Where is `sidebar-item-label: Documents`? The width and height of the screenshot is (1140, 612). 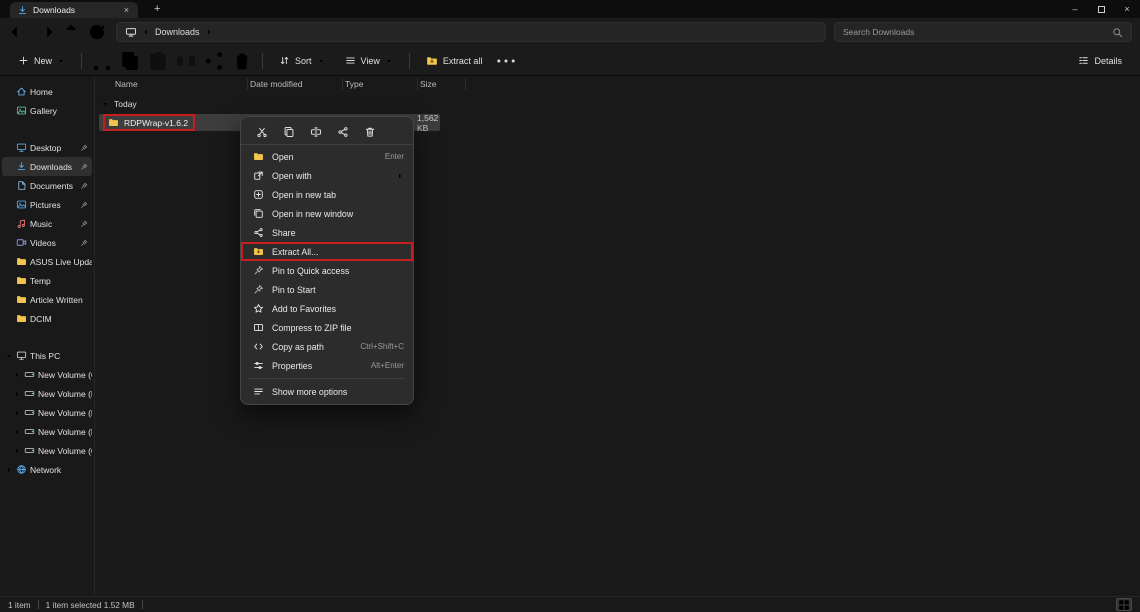 sidebar-item-label: Documents is located at coordinates (51, 185).